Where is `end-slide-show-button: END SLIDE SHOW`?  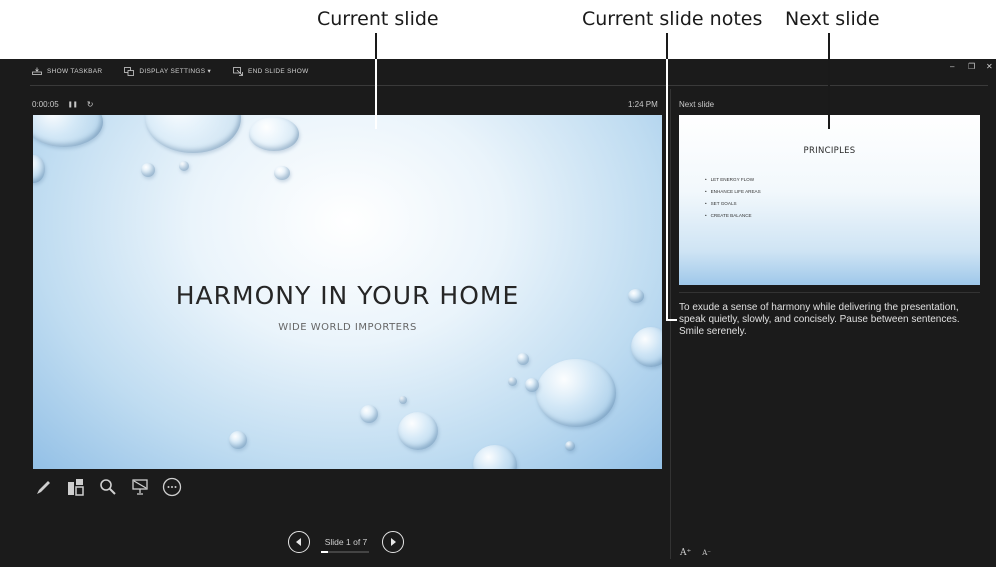
end-slide-show-button: END SLIDE SHOW is located at coordinates (271, 71).